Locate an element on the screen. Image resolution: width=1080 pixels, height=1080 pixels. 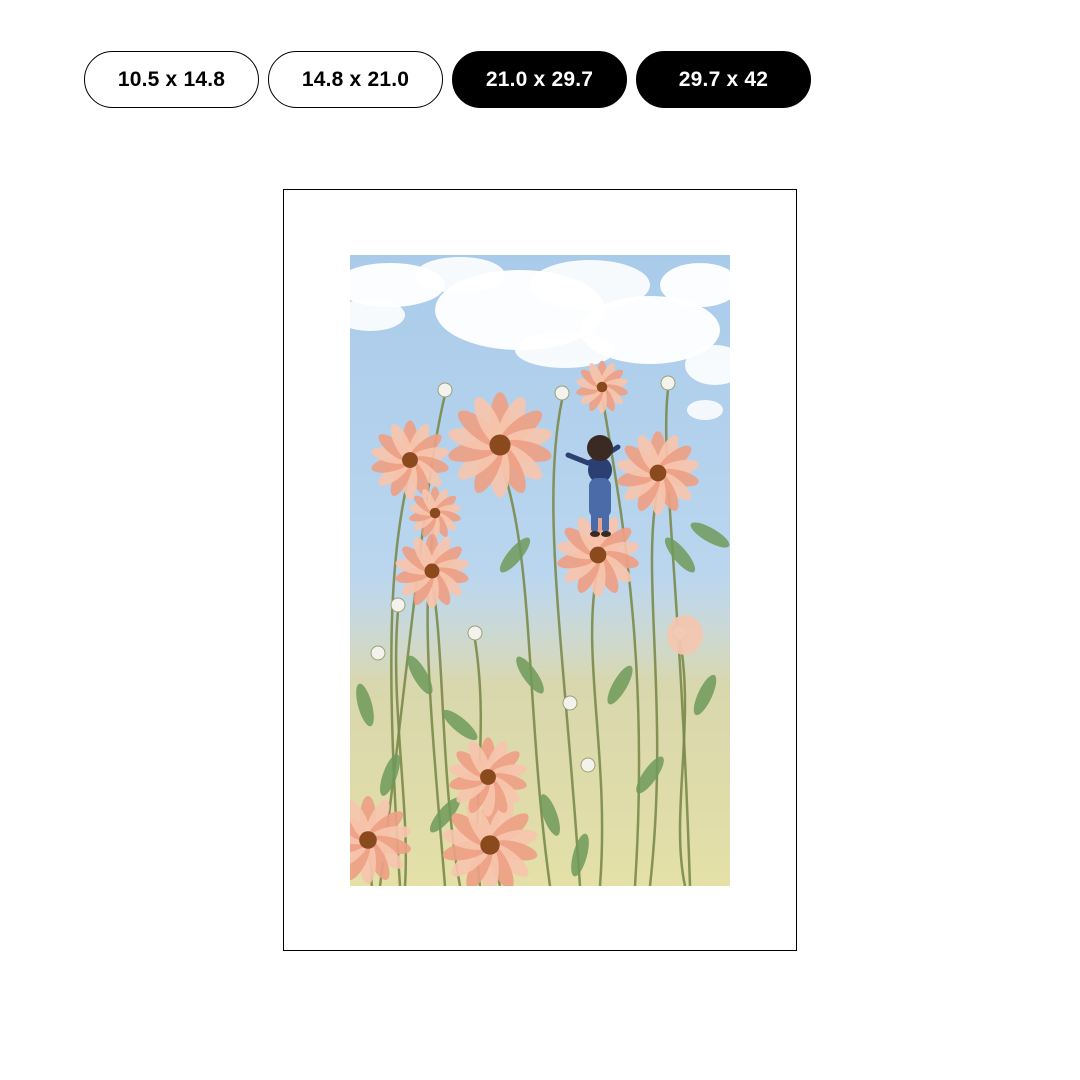
size-option-14-8x21-0: 14.8 x 21.0 is located at coordinates (355, 79).